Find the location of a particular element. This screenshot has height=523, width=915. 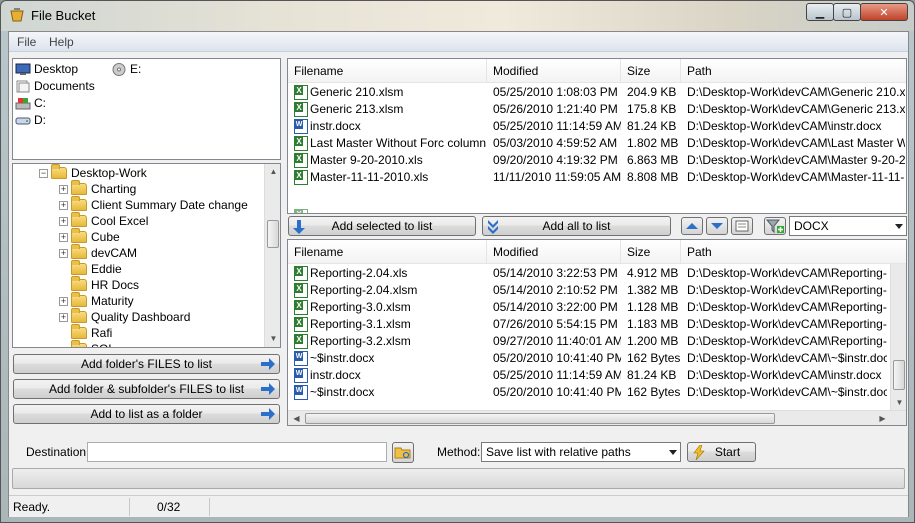

status-bar: Ready. 0/32 is located at coordinates (458, 506).